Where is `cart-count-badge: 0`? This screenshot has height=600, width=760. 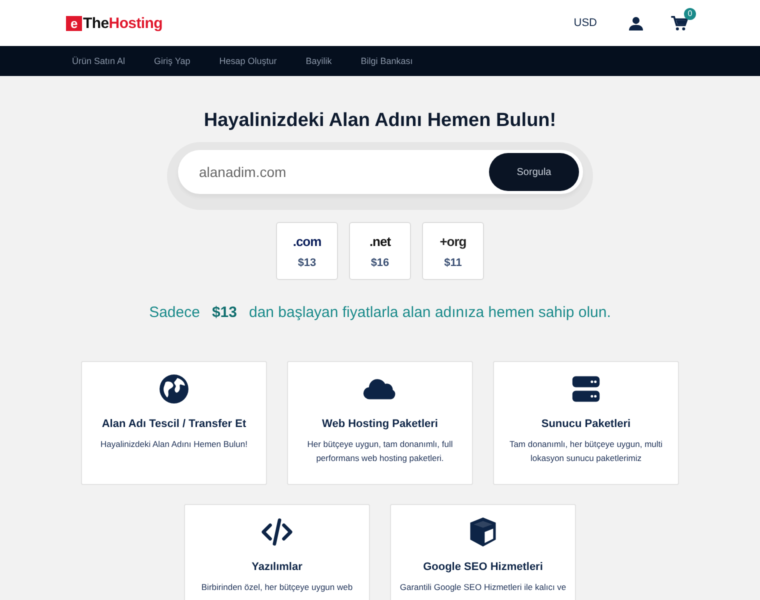
cart-count-badge: 0 is located at coordinates (690, 14).